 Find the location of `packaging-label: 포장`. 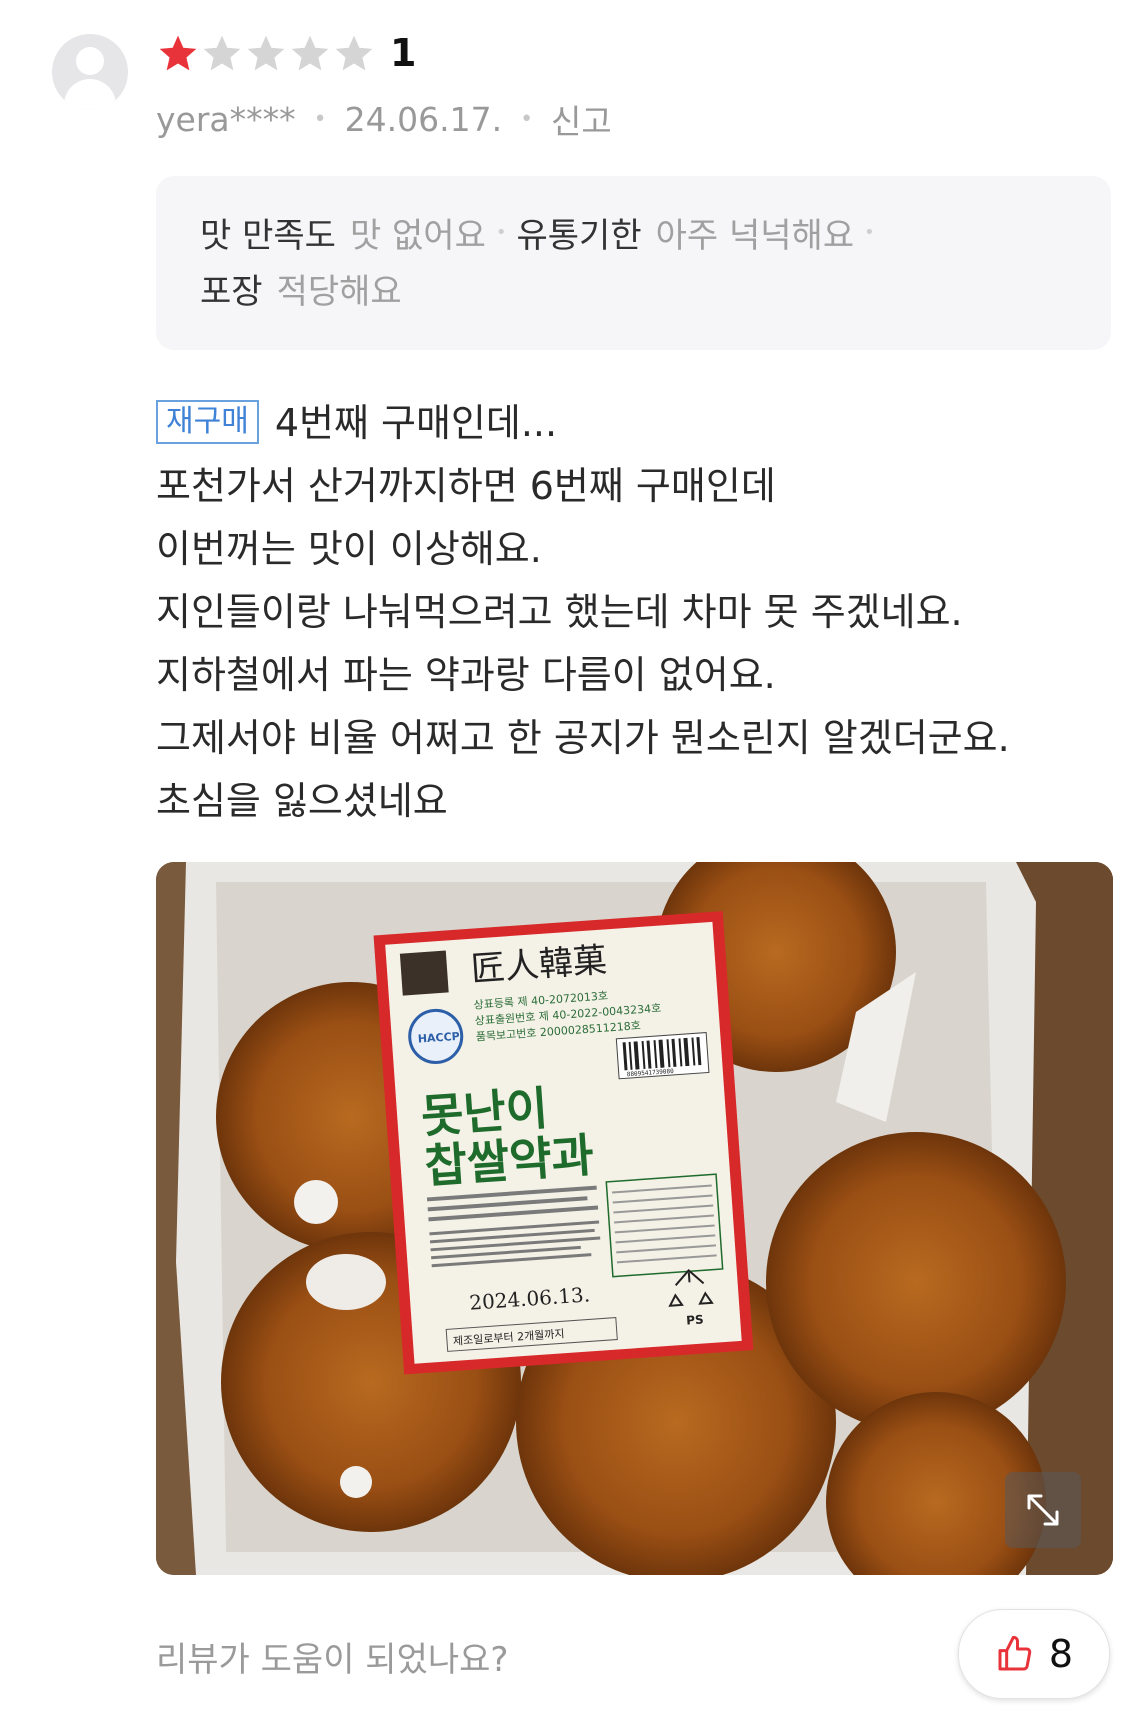

packaging-label: 포장 is located at coordinates (231, 292).